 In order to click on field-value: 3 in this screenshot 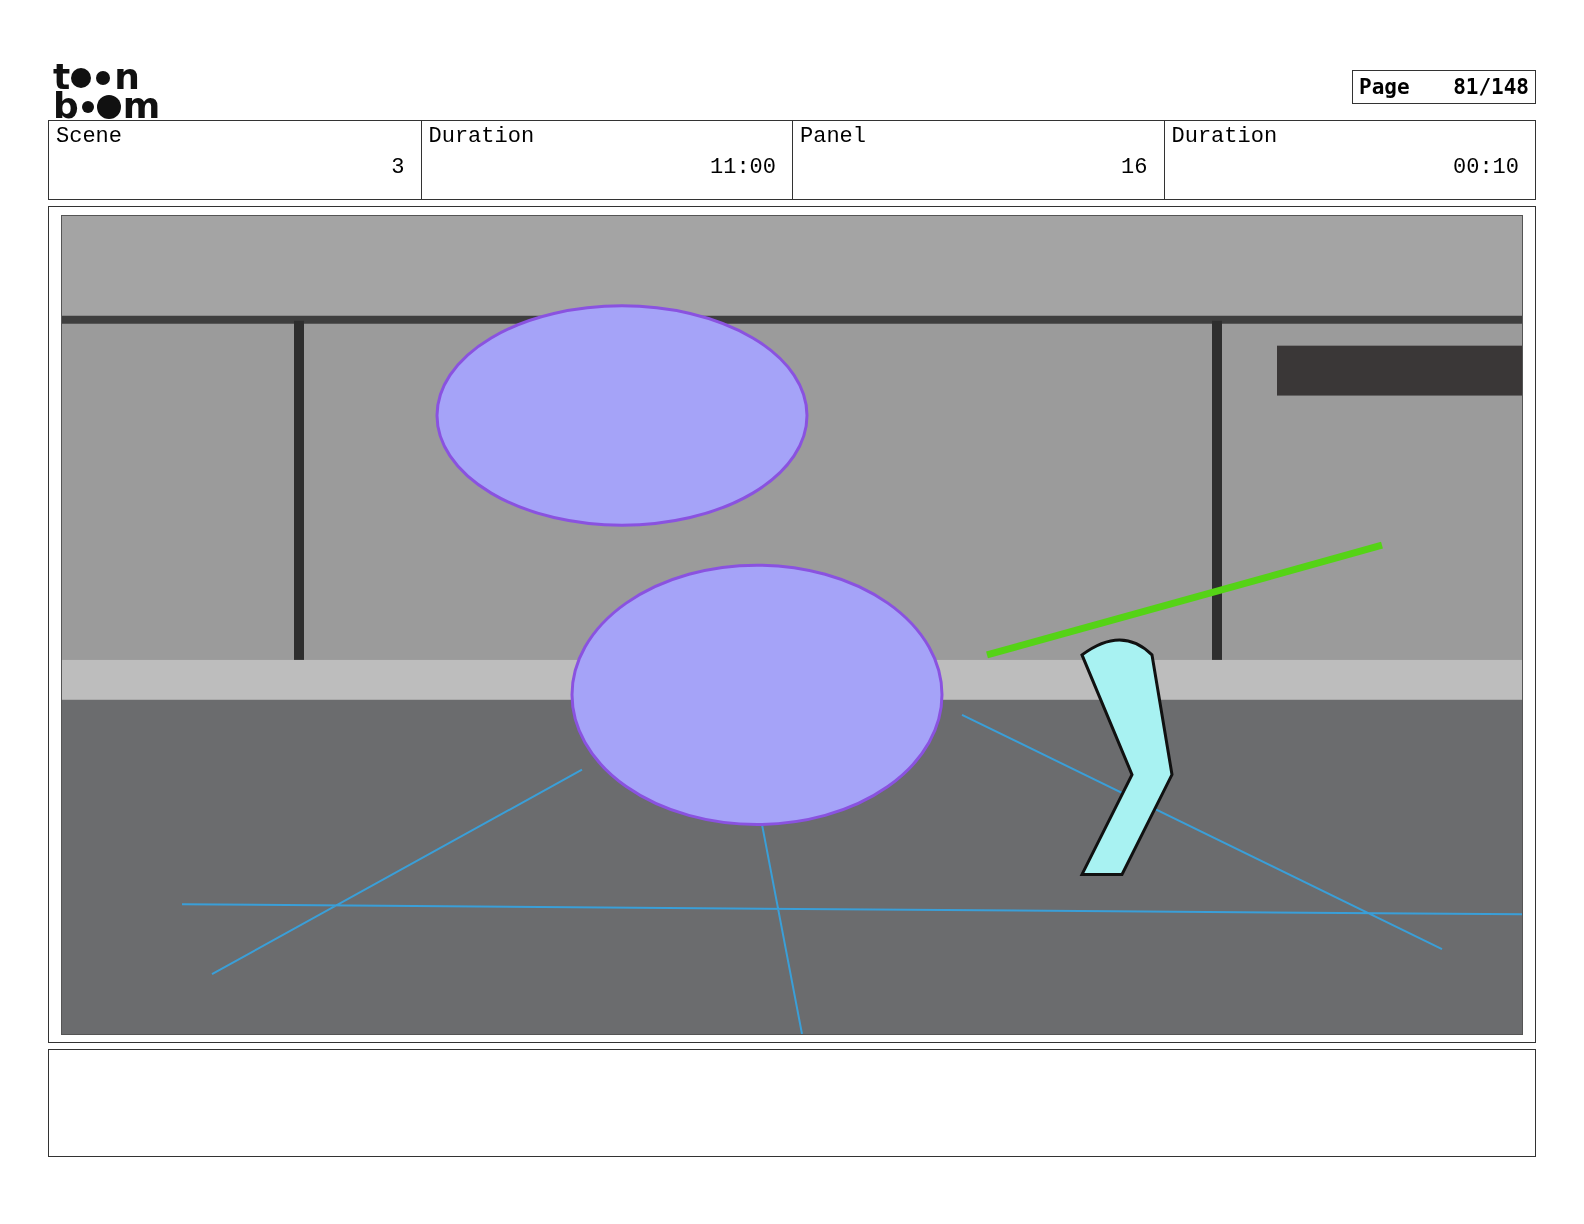, I will do `click(398, 167)`.